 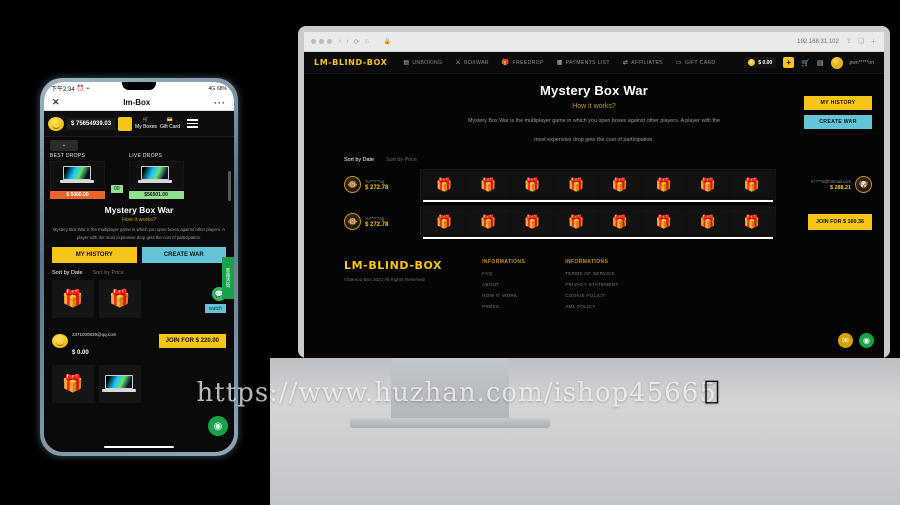 I want to click on nav-label: UNBOXING, so click(x=427, y=62).